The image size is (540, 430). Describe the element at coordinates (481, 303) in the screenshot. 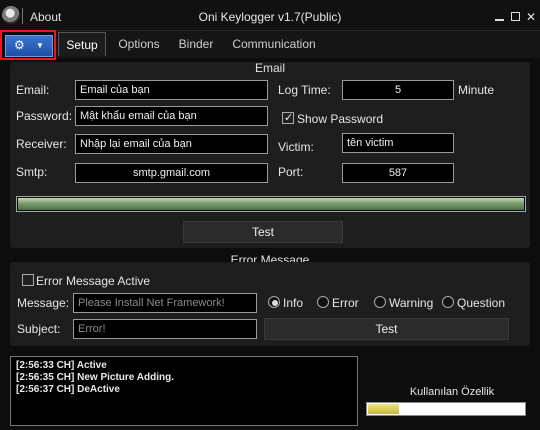

I see `radio-question-label: Question` at that location.